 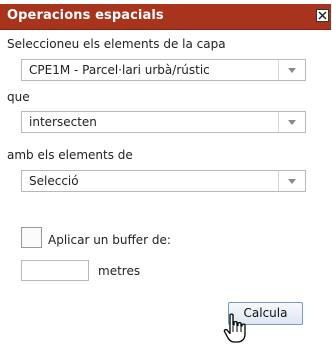 I want to click on target-select-dropdown-button, so click(x=291, y=181).